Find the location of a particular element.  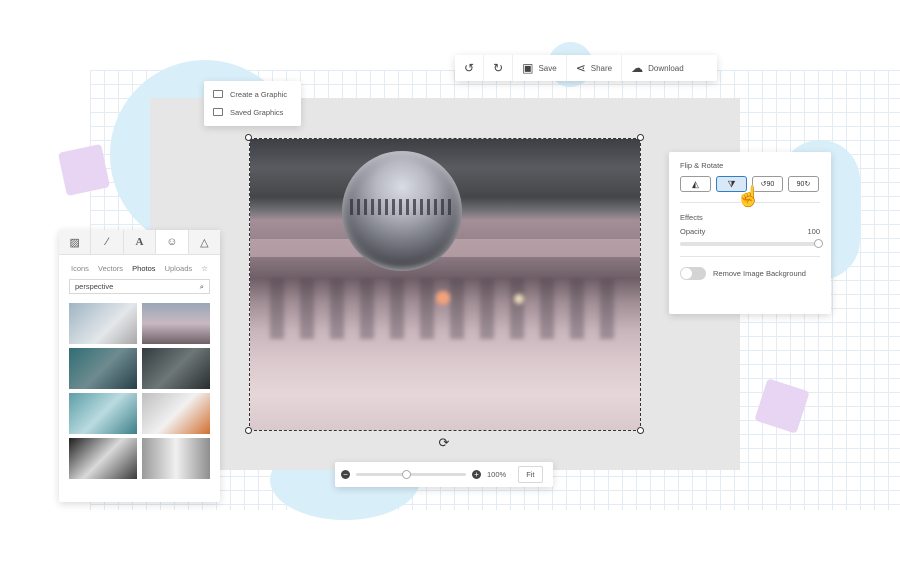

cloud-download-icon: ☁ is located at coordinates (637, 68).